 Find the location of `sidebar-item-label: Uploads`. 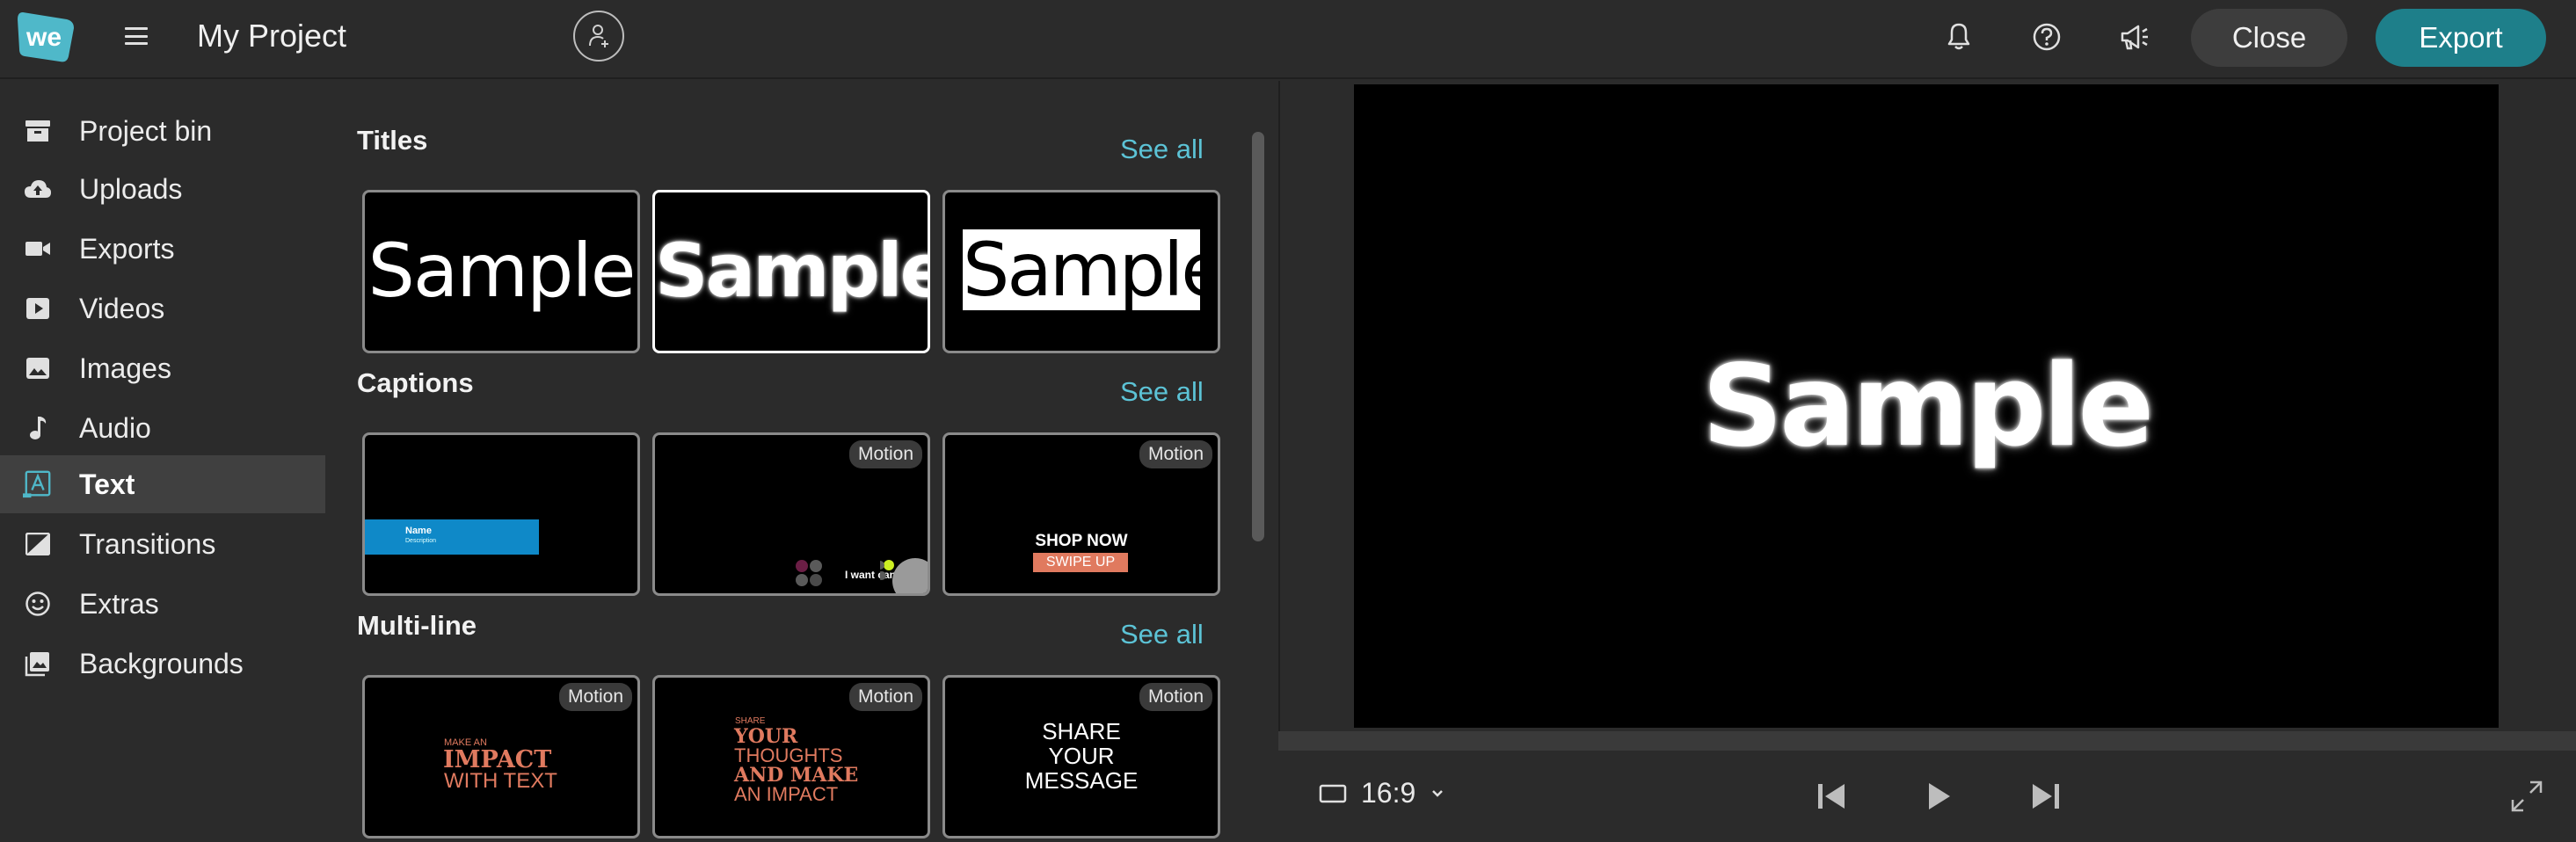

sidebar-item-label: Uploads is located at coordinates (131, 188).